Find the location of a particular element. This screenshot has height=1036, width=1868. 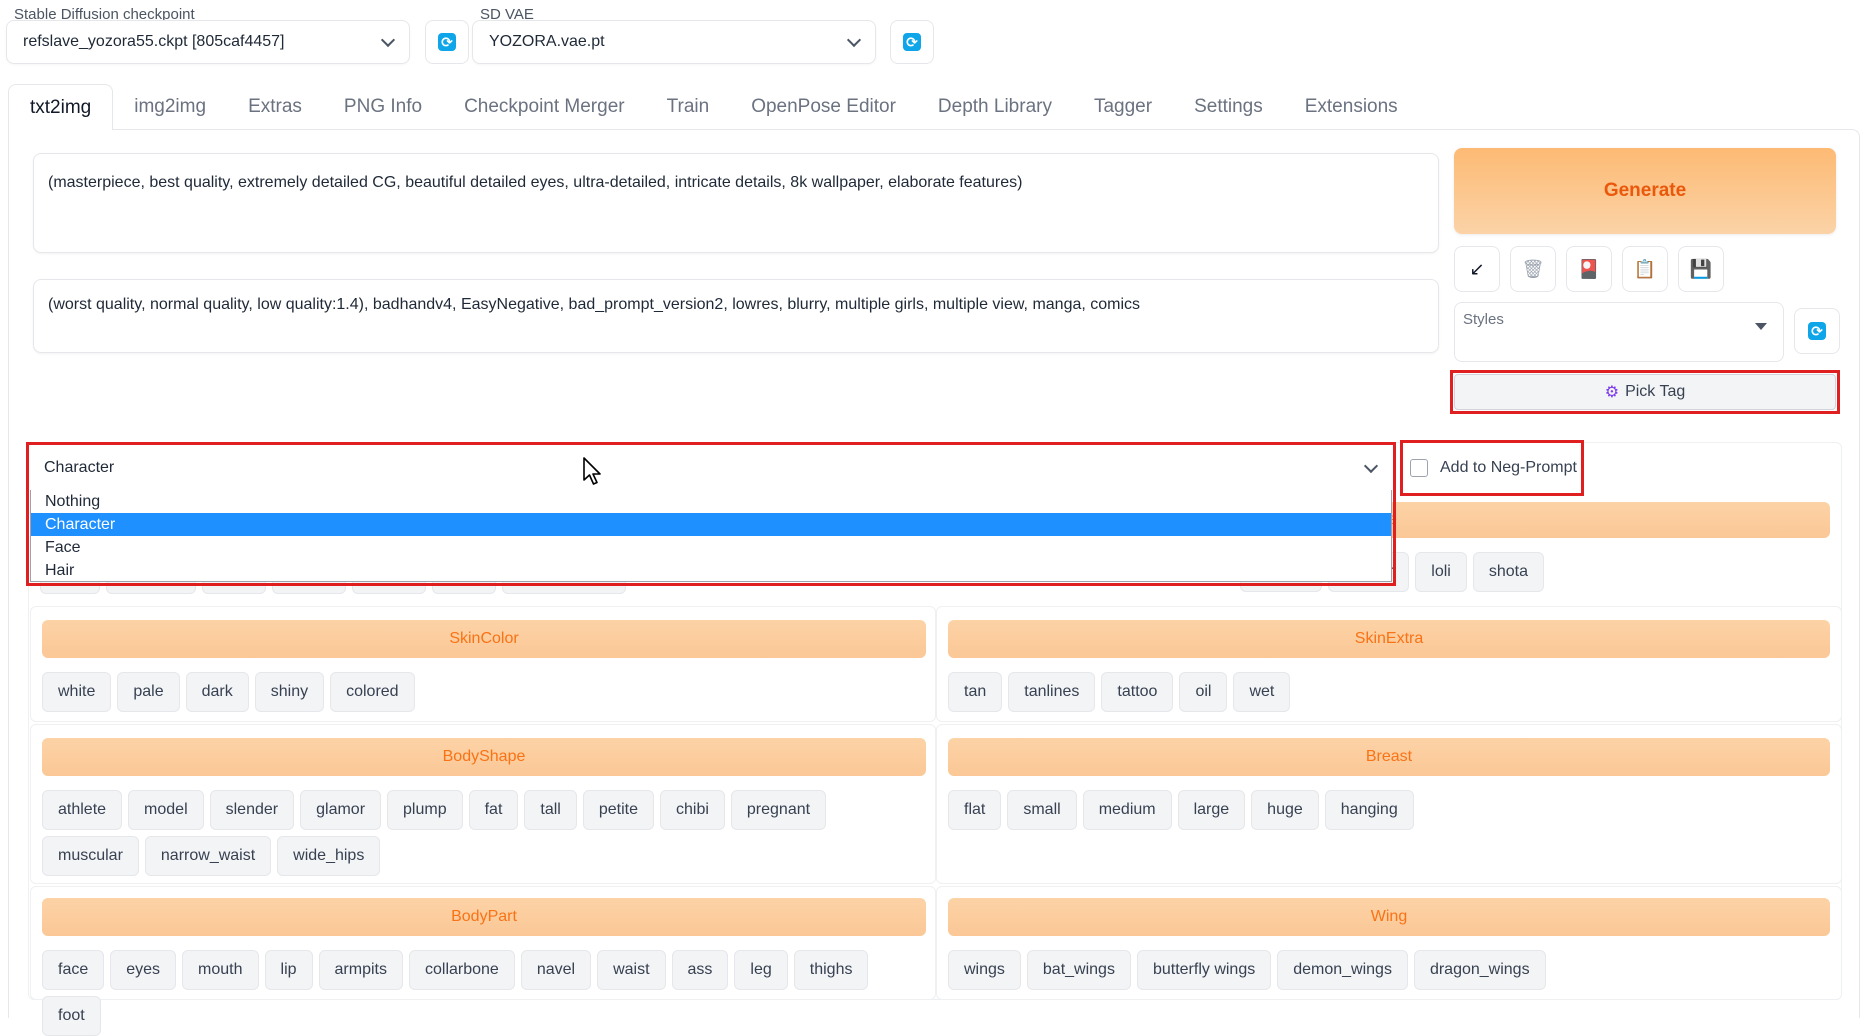

tag-button: lip is located at coordinates (288, 970).